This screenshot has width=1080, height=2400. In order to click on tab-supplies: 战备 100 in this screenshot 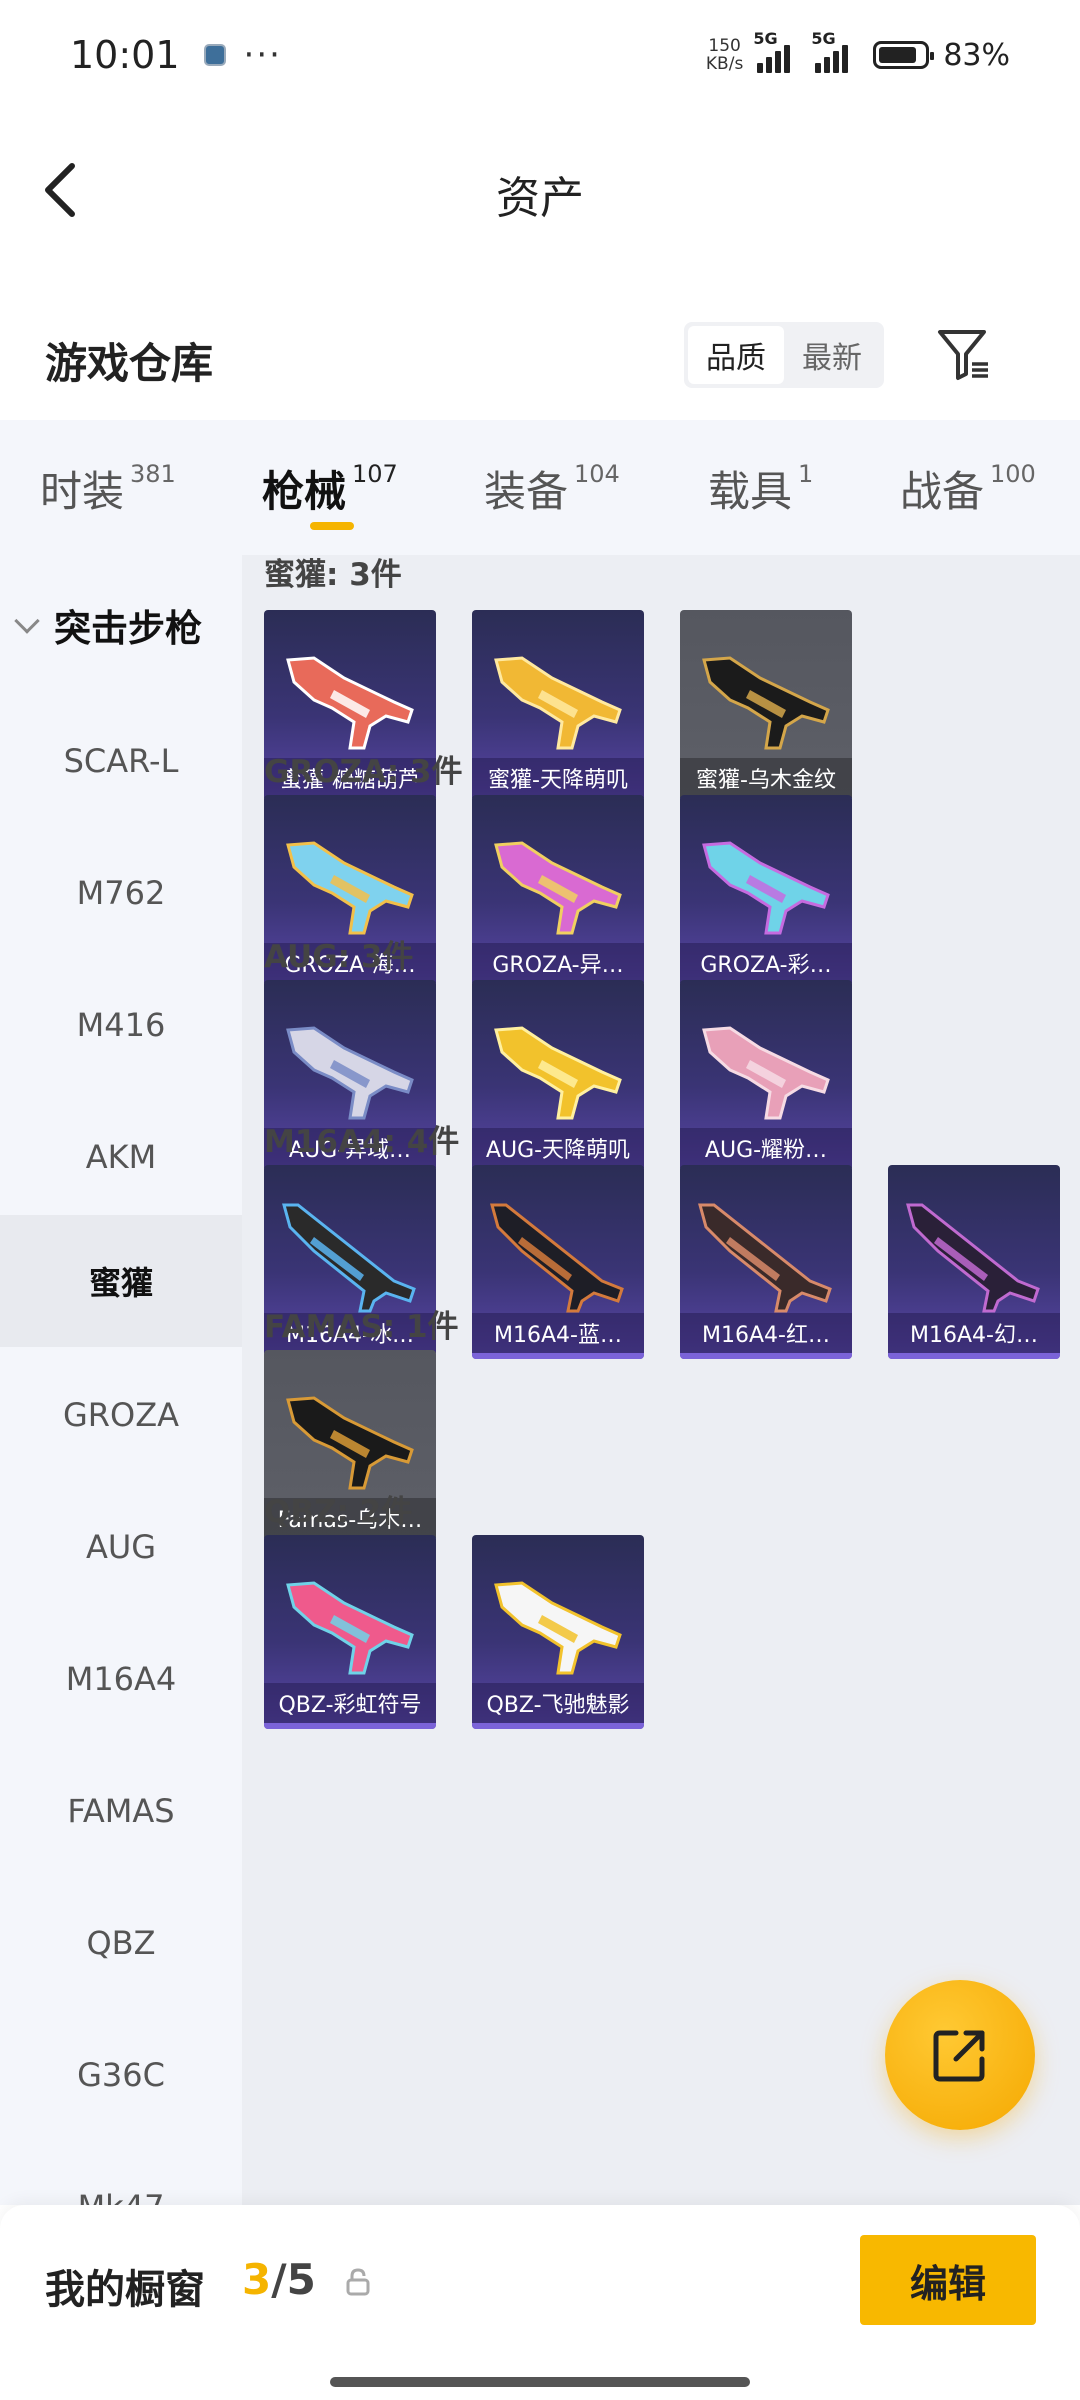, I will do `click(968, 488)`.